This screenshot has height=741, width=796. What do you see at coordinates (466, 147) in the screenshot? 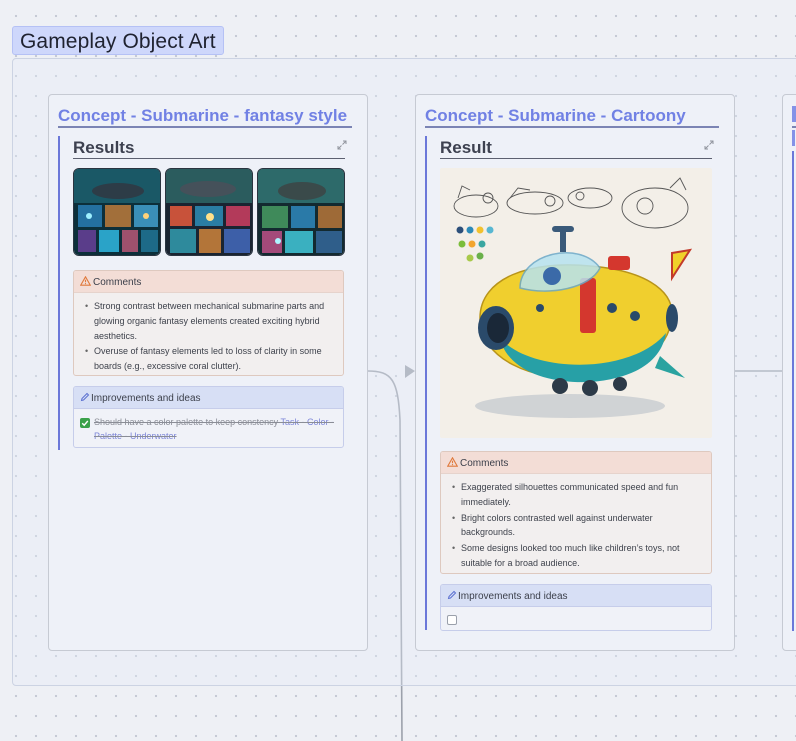
I see `section-title: Result` at bounding box center [466, 147].